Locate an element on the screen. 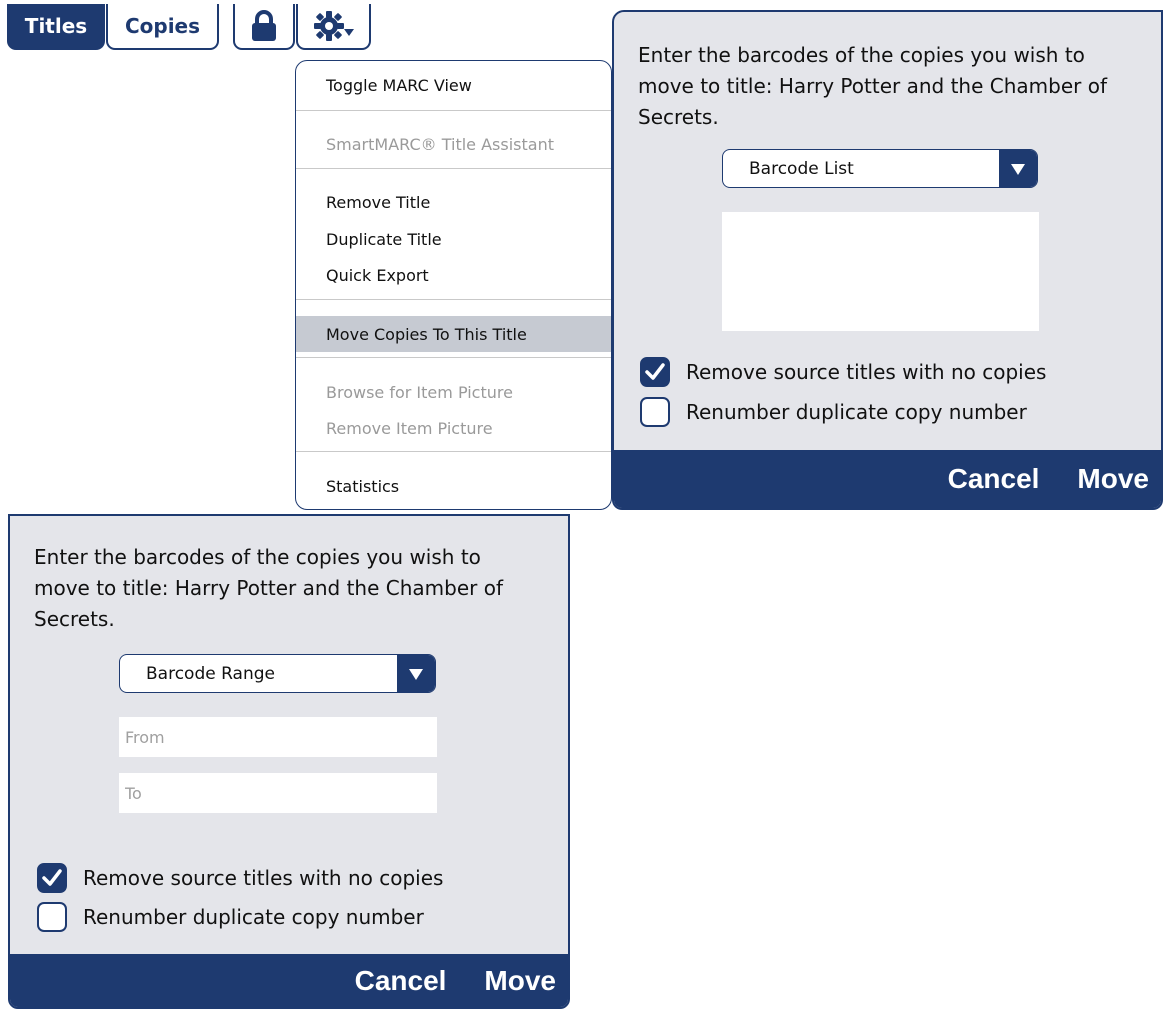 Image resolution: width=1163 pixels, height=1009 pixels. barcode-to-input is located at coordinates (278, 793).